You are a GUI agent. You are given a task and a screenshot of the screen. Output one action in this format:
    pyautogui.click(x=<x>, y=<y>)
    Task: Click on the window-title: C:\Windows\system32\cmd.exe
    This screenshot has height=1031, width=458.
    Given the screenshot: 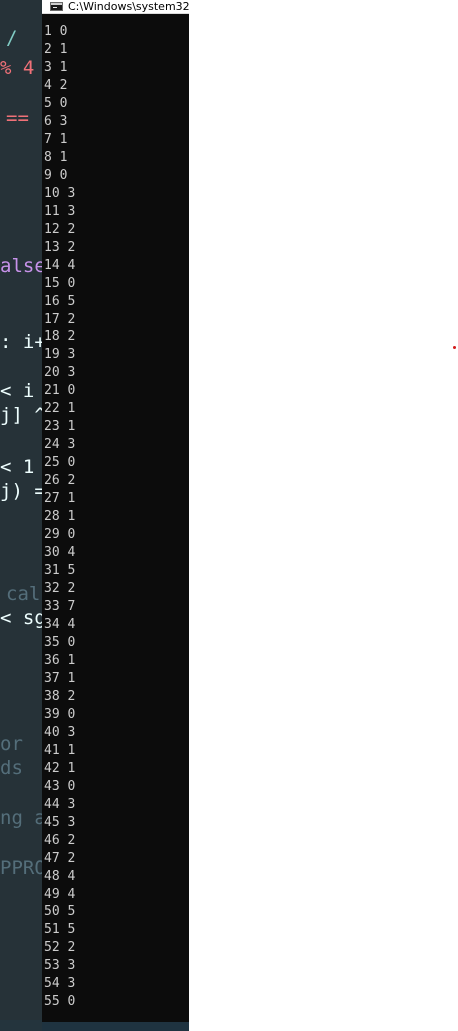 What is the action you would take?
    pyautogui.click(x=128, y=6)
    